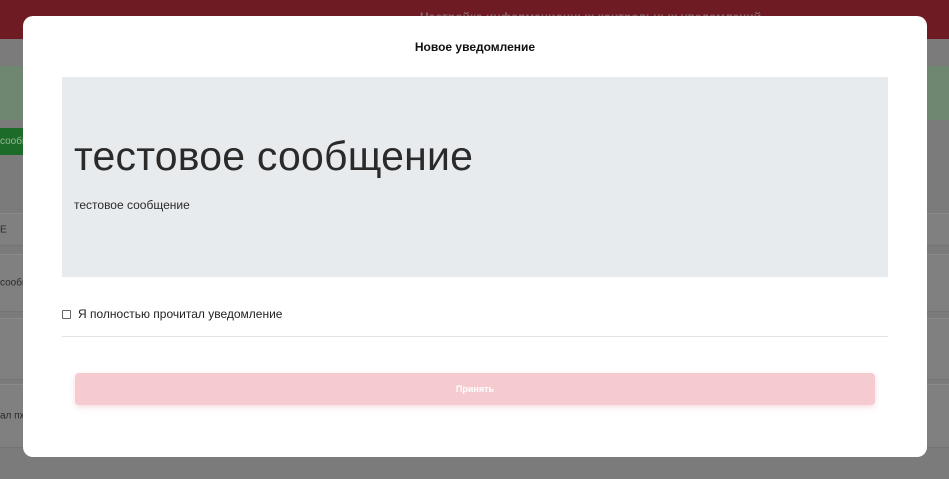 The height and width of the screenshot is (479, 949). Describe the element at coordinates (180, 314) in the screenshot. I see `acknowledge-label: Я полностью прочитал уведомление` at that location.